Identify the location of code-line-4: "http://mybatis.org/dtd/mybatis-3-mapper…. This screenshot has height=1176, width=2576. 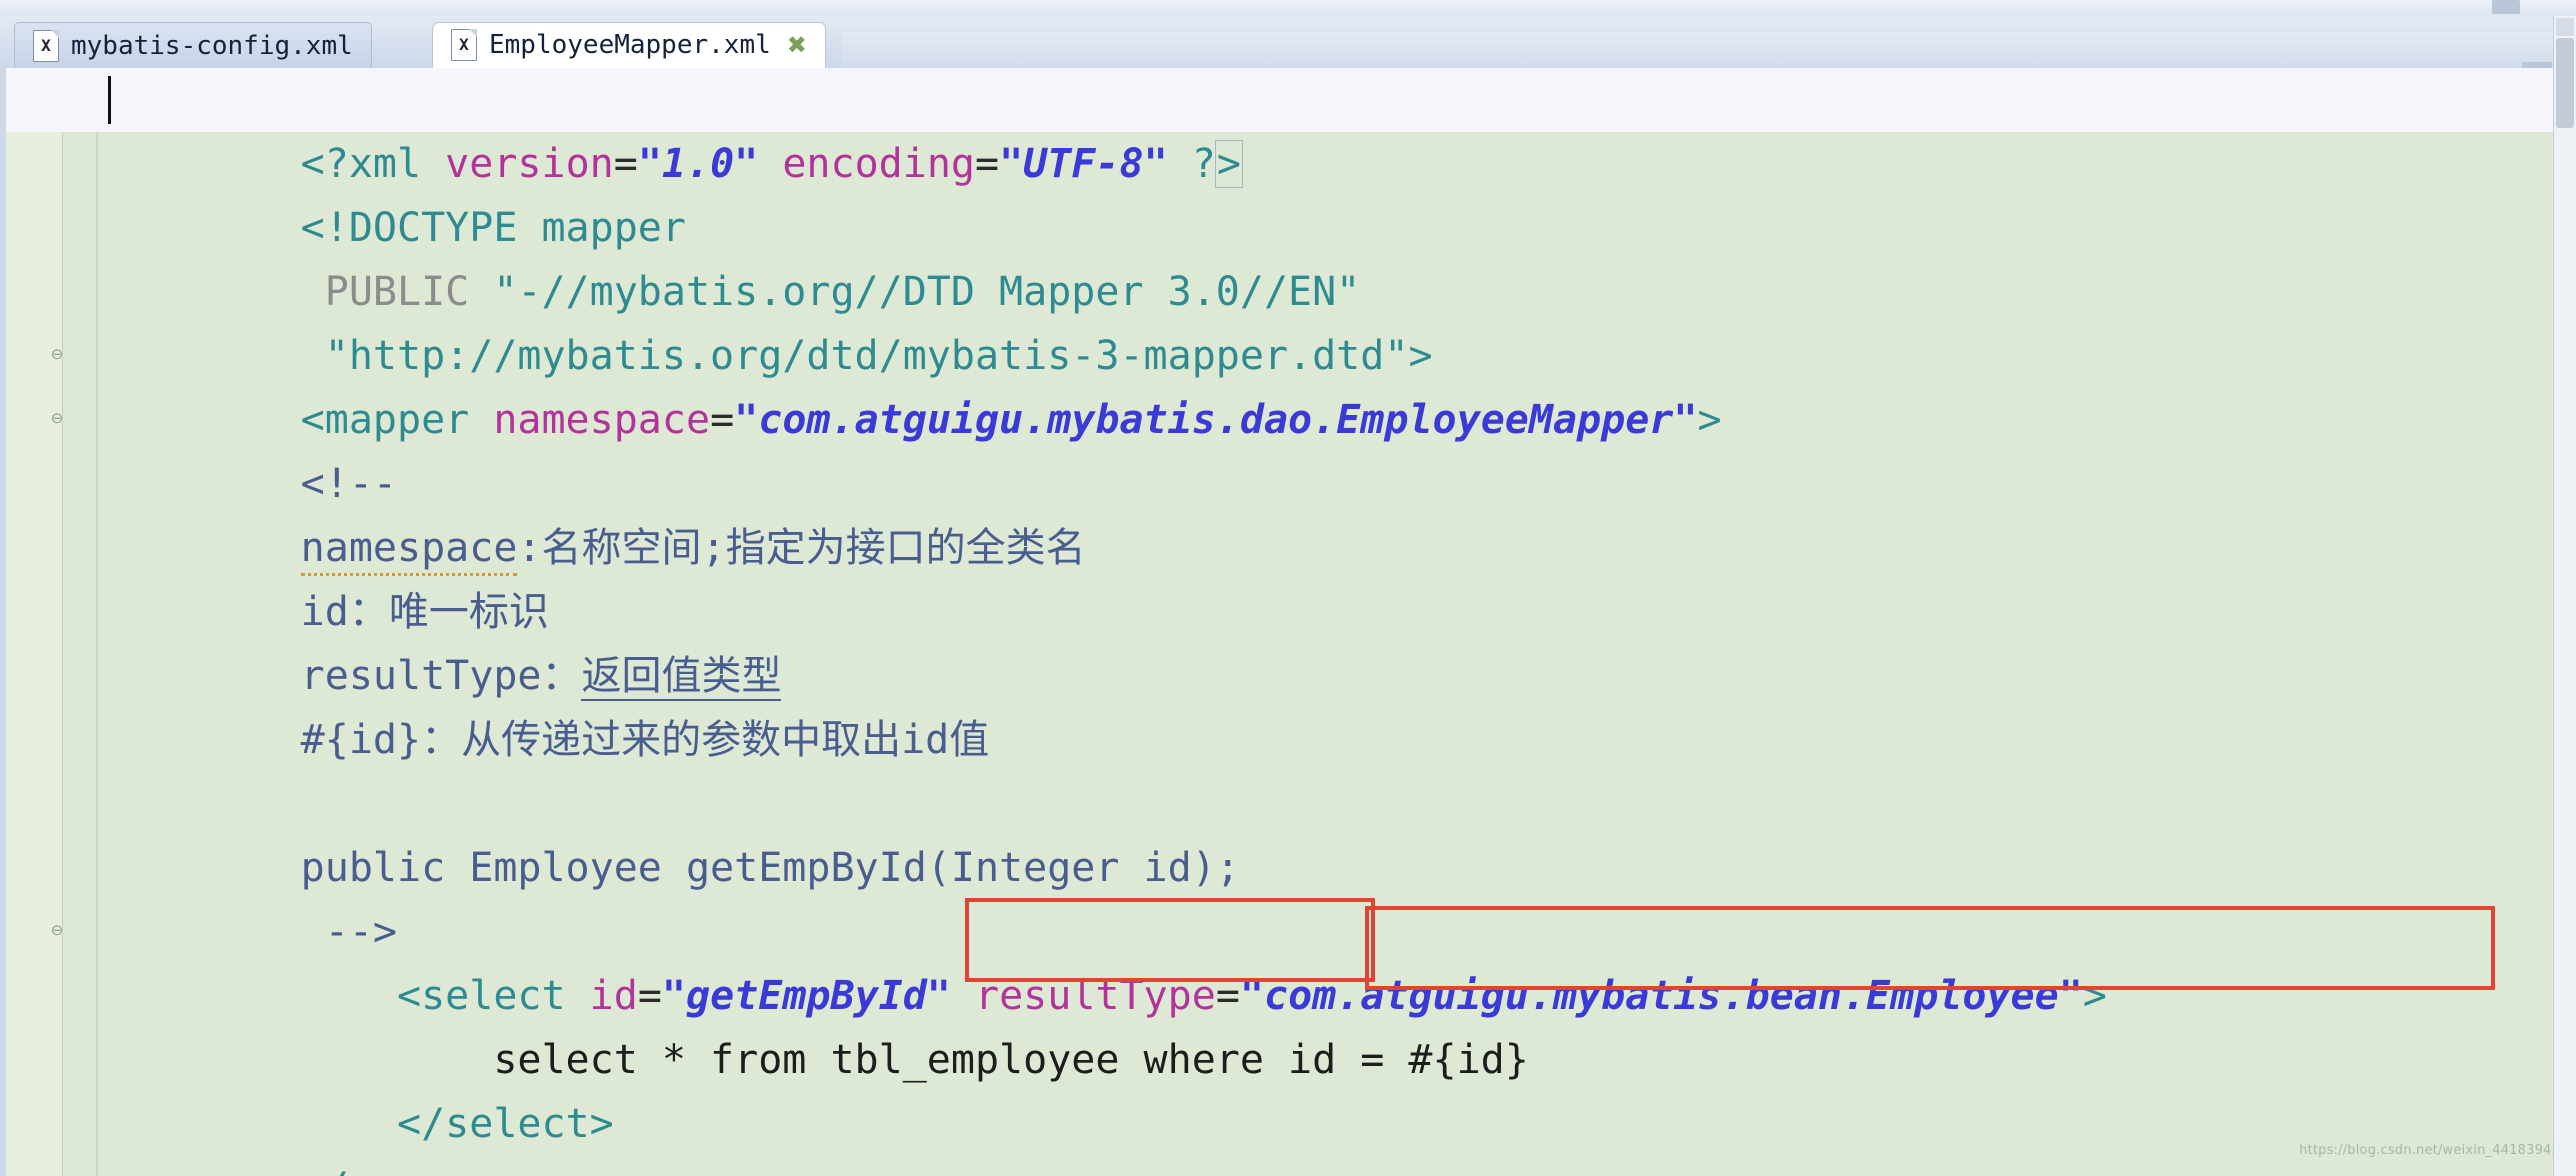
(1288, 319).